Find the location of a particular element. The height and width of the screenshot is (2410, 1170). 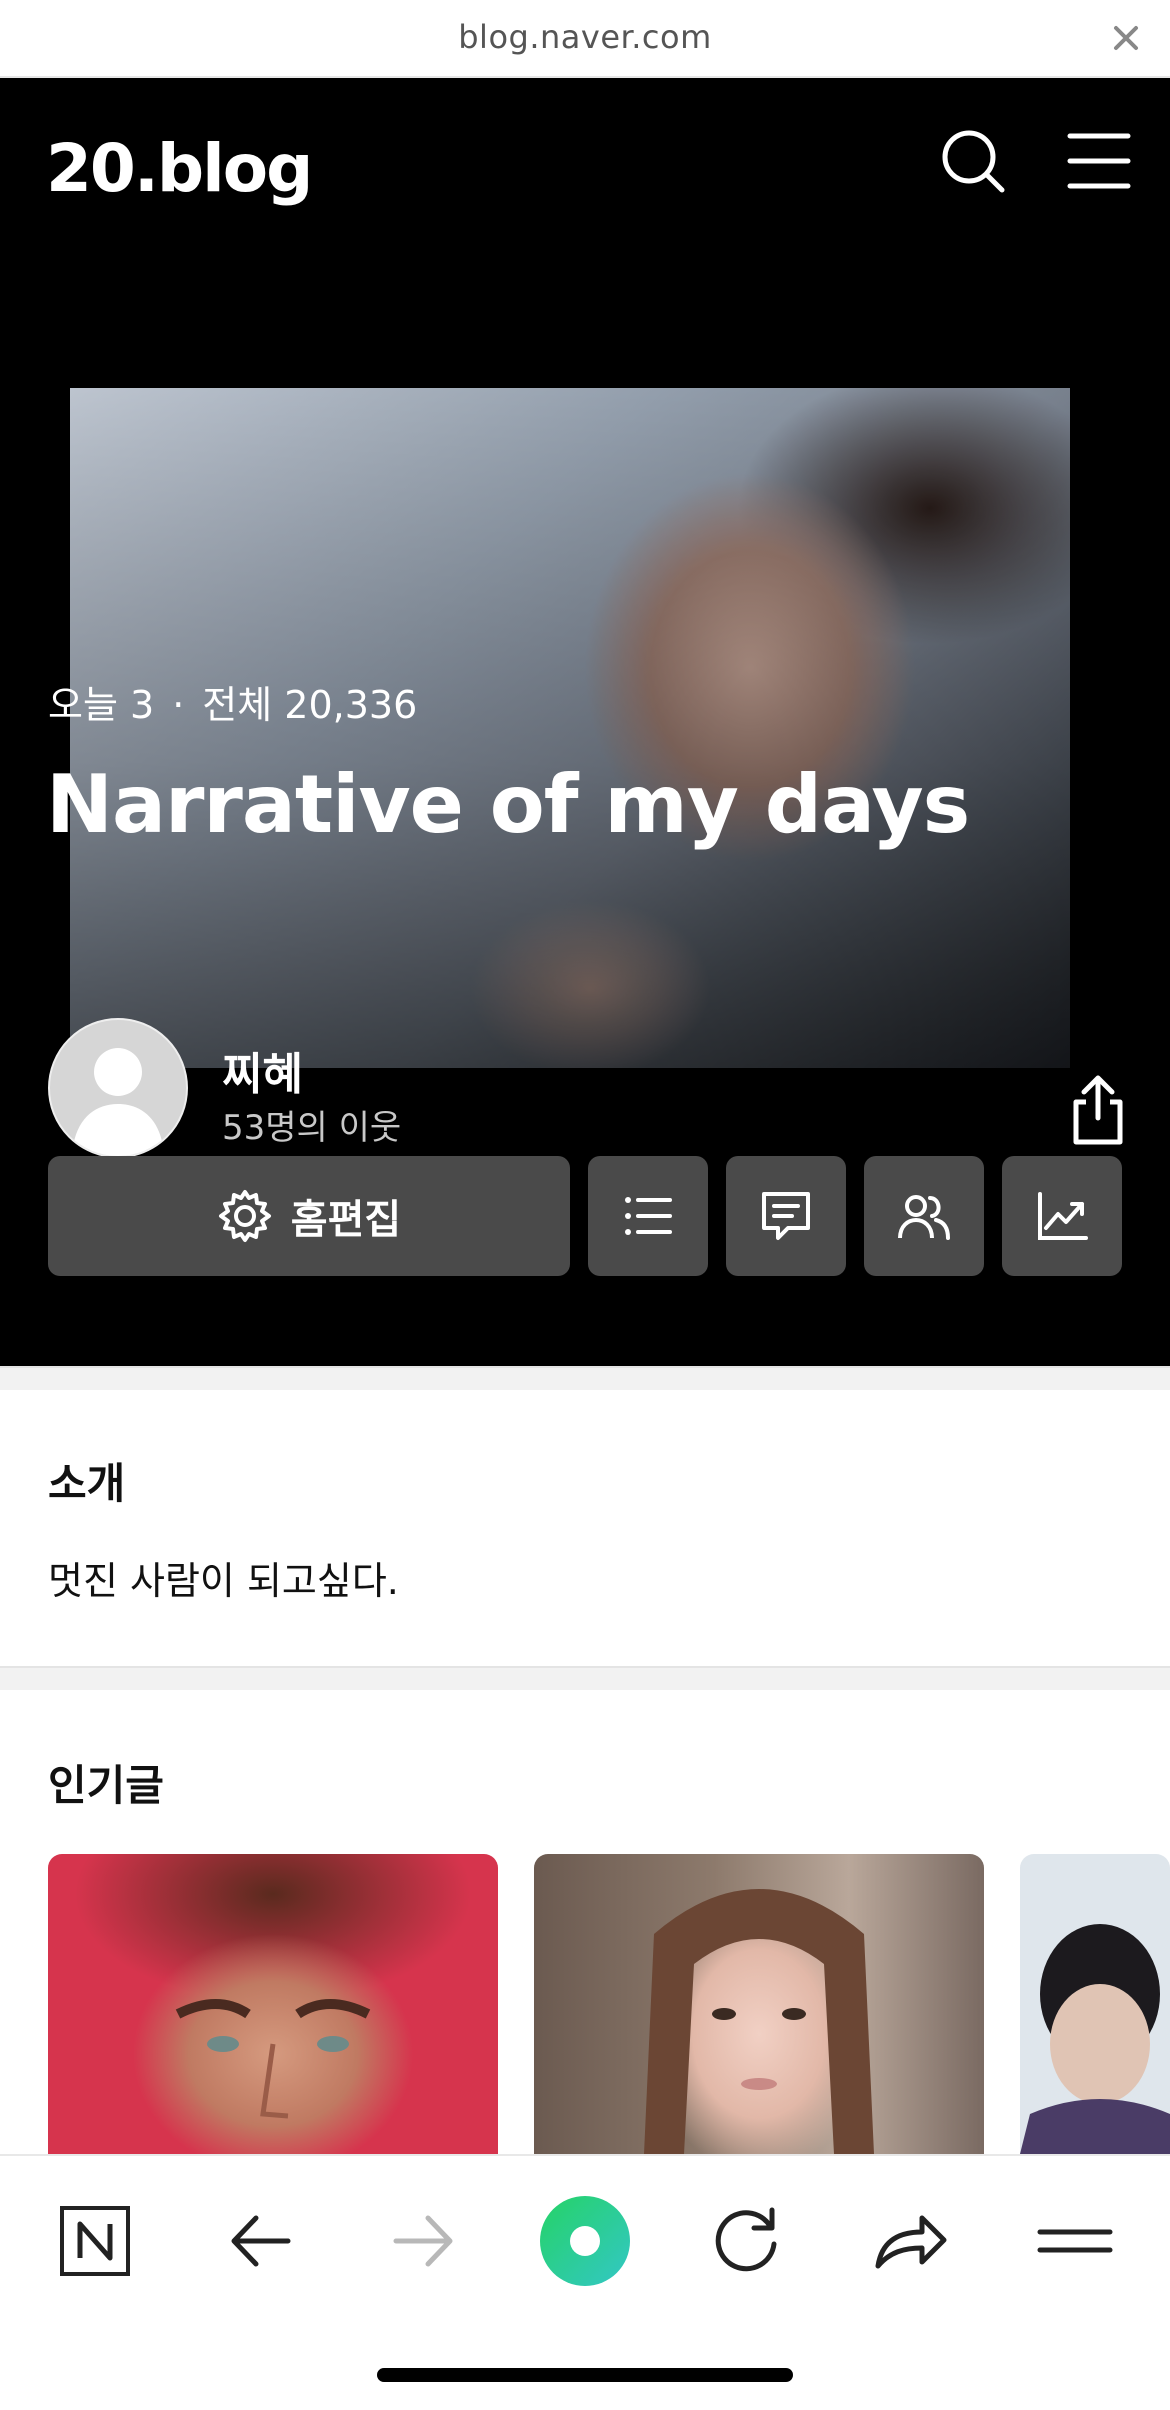

url-text: blog.naver.com is located at coordinates (585, 37).